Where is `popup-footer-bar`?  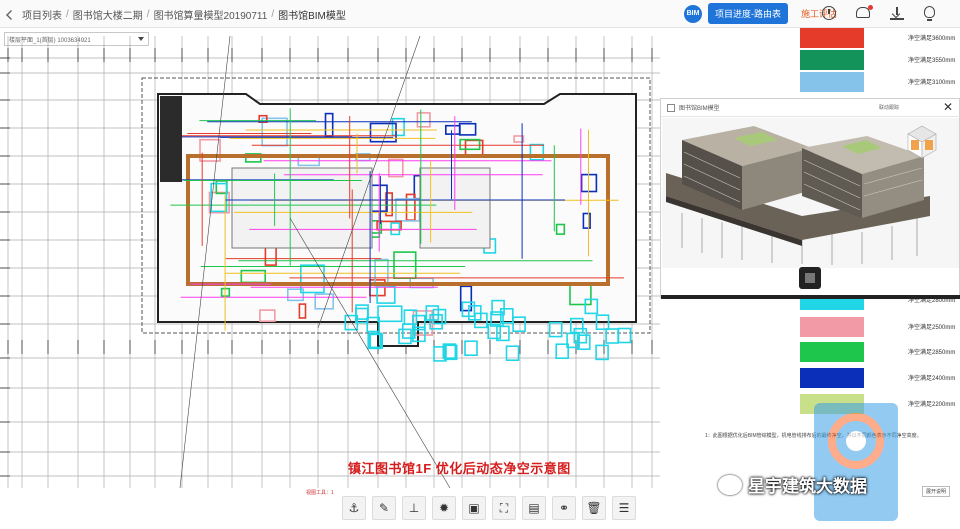 popup-footer-bar is located at coordinates (810, 297).